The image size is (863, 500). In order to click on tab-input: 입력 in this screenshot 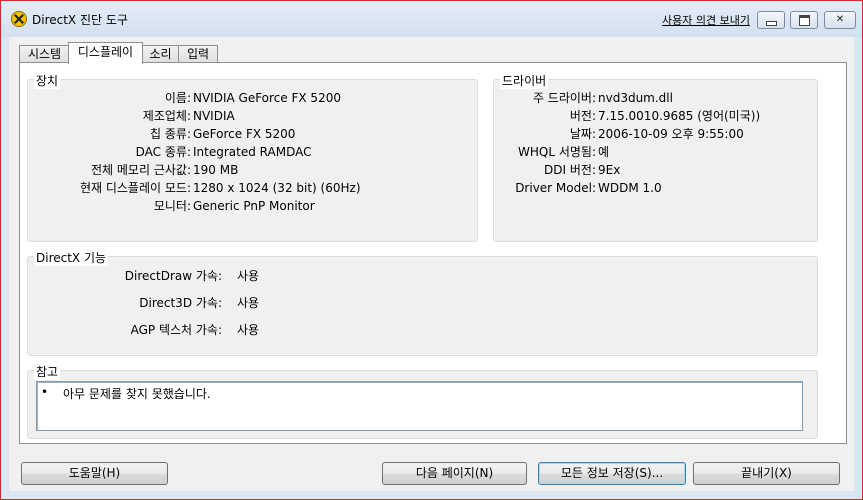, I will do `click(198, 54)`.